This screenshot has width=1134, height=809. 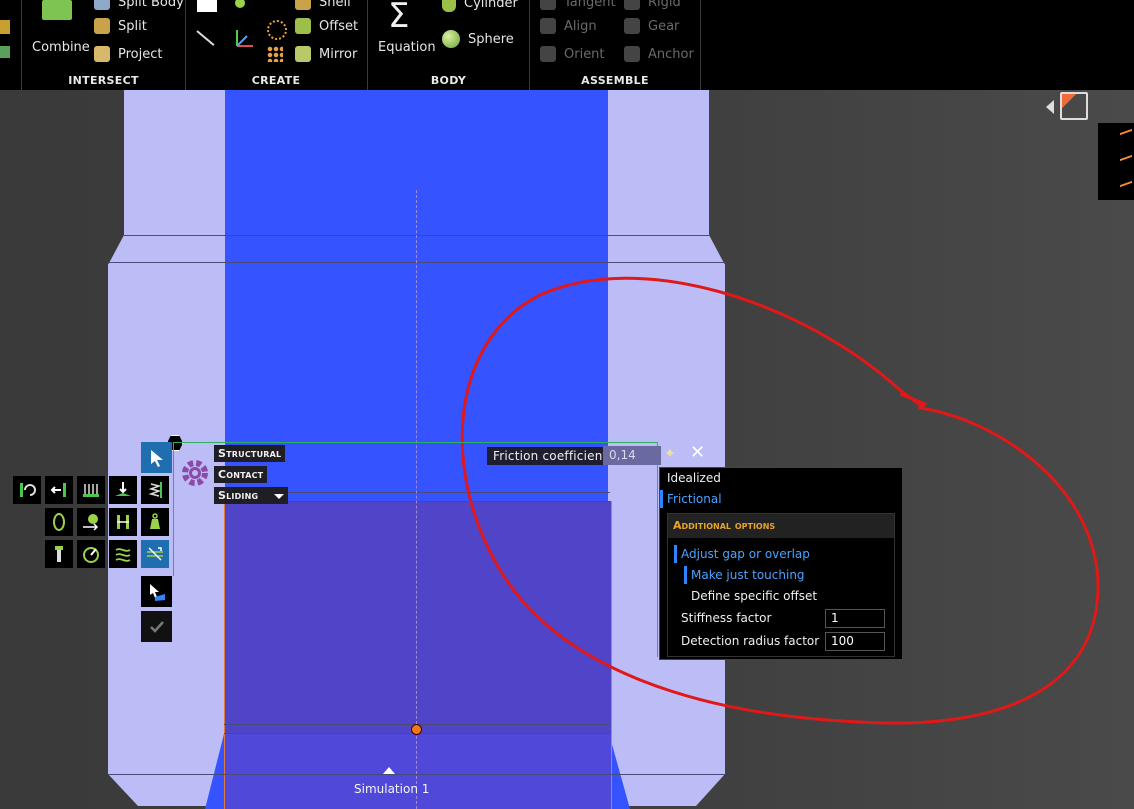 I want to click on bearing-tool-icon, so click(x=59, y=522).